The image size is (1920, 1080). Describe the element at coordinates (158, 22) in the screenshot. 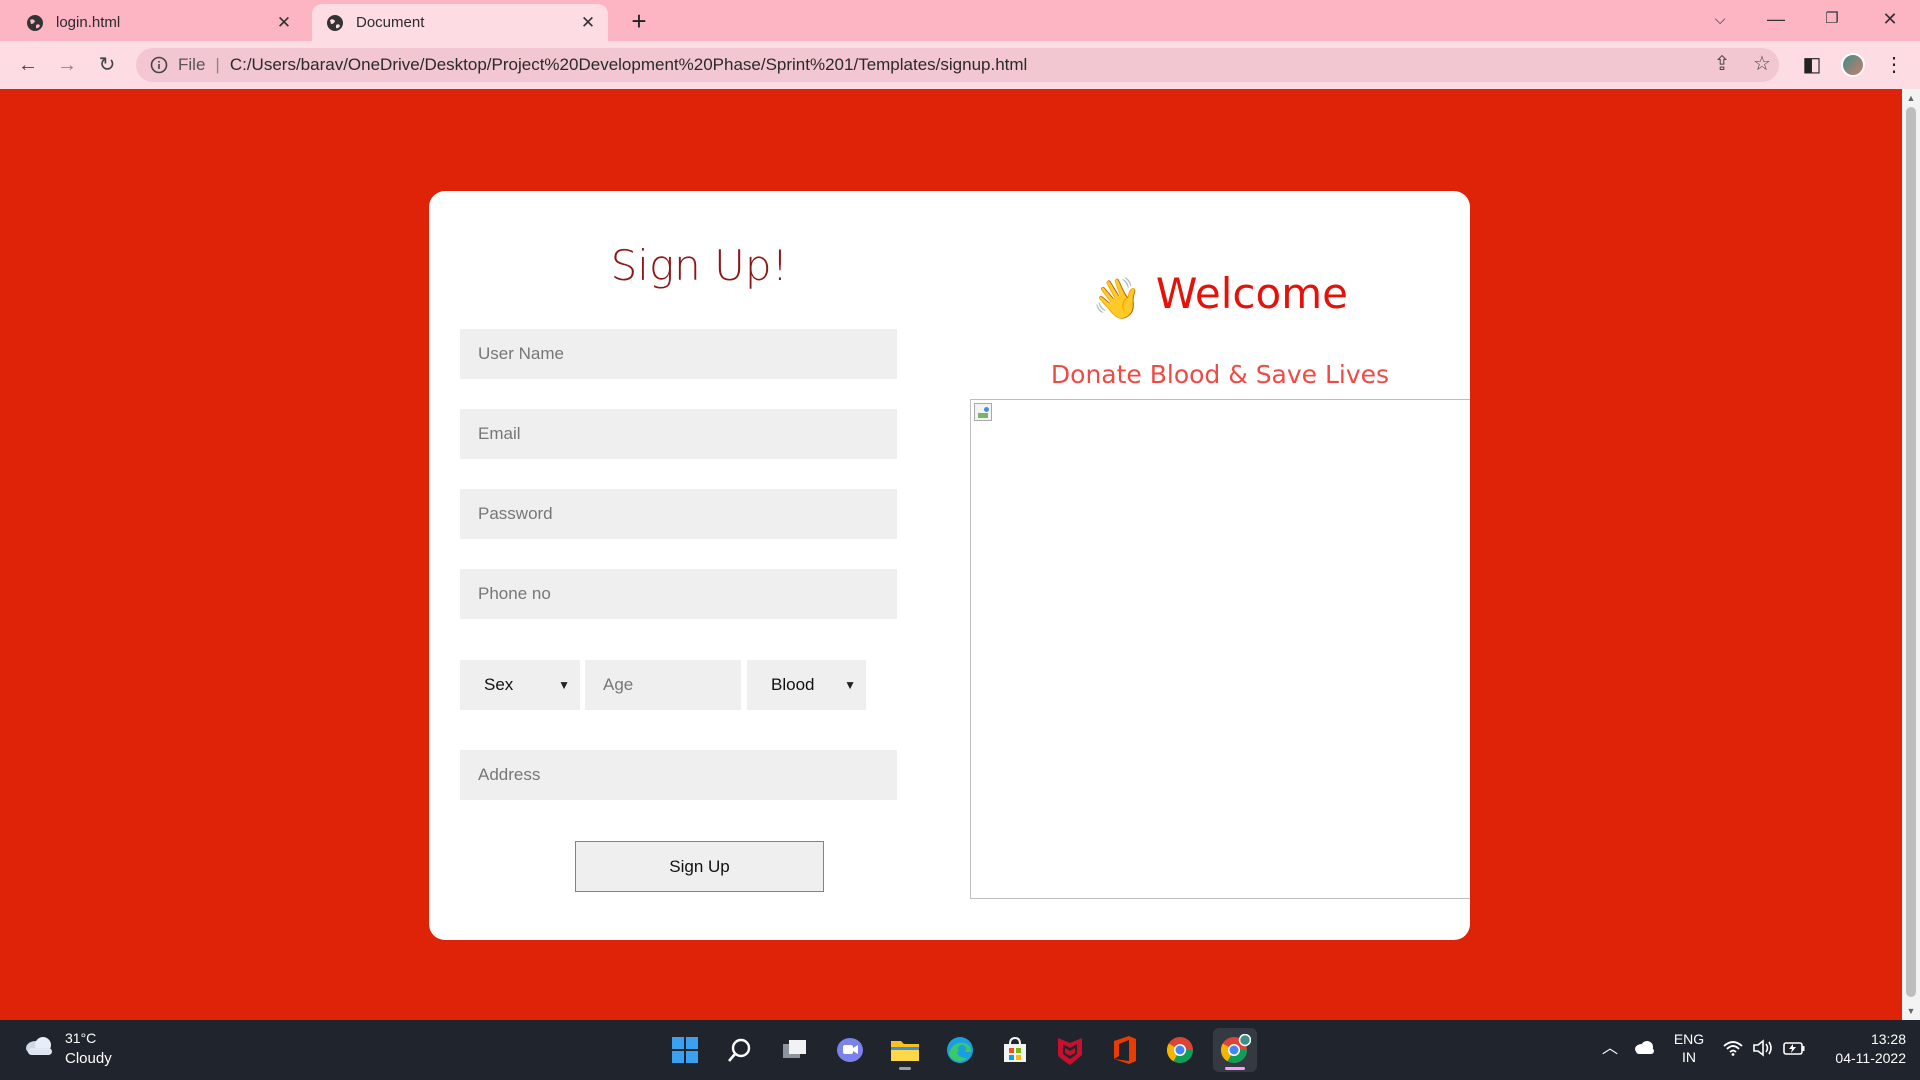

I see `tab-login: login.html ✕` at that location.